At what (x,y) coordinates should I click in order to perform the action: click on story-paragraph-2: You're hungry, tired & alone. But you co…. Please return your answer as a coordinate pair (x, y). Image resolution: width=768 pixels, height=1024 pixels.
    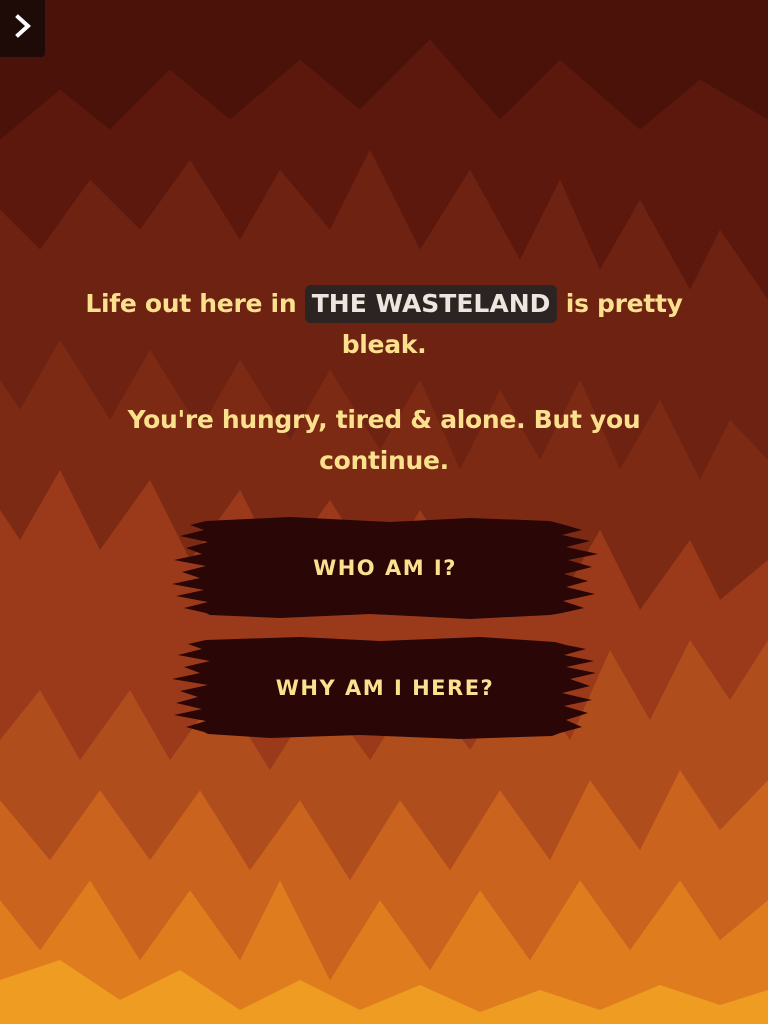
    Looking at the image, I should click on (384, 440).